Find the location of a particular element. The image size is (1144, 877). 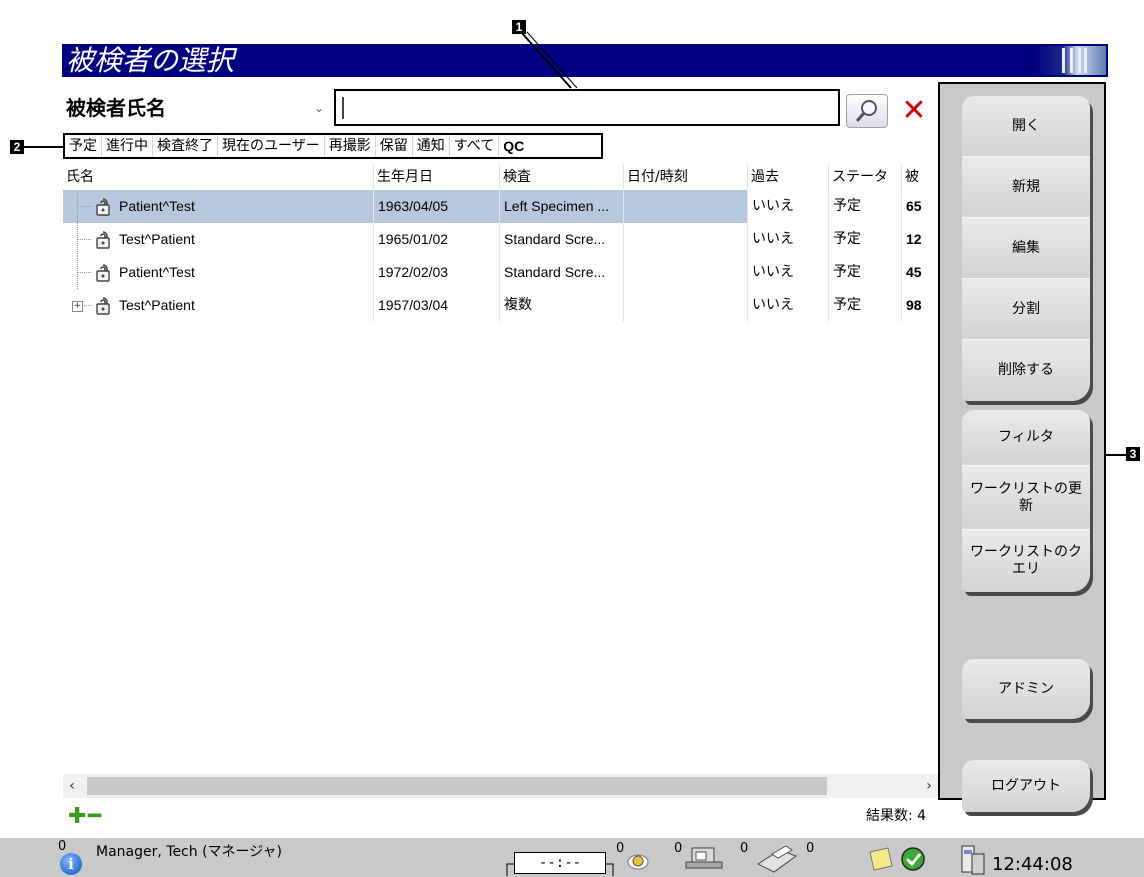

computer-icon is located at coordinates (973, 860).